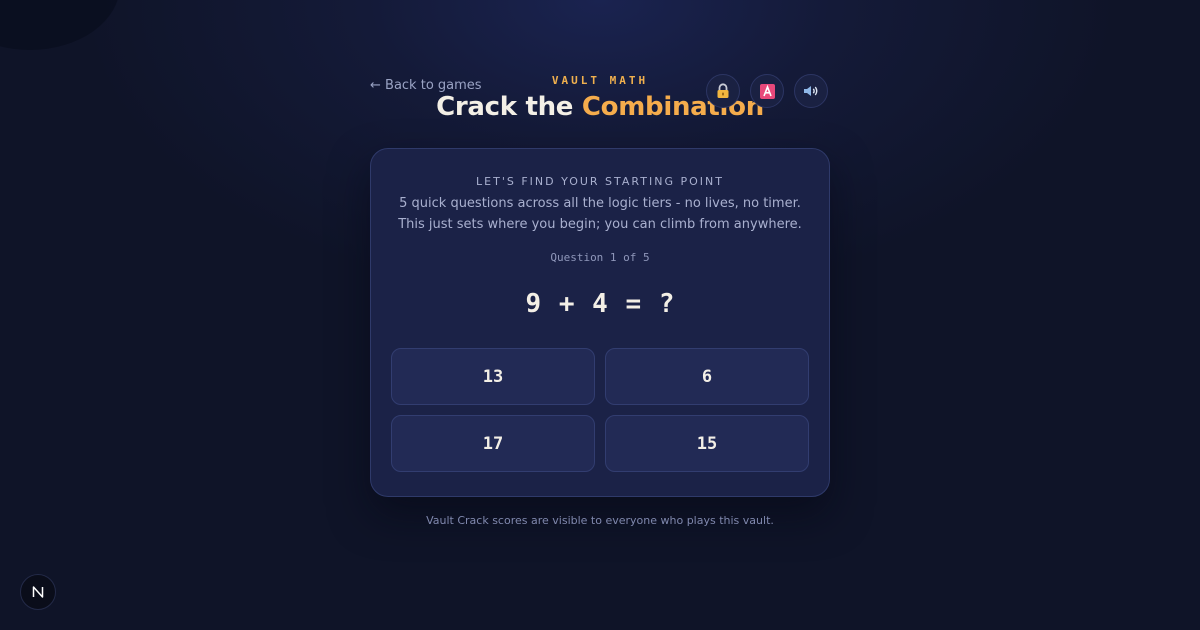  Describe the element at coordinates (600, 181) in the screenshot. I see `card-heading: LET'S FIND YOUR STARTING POINT` at that location.